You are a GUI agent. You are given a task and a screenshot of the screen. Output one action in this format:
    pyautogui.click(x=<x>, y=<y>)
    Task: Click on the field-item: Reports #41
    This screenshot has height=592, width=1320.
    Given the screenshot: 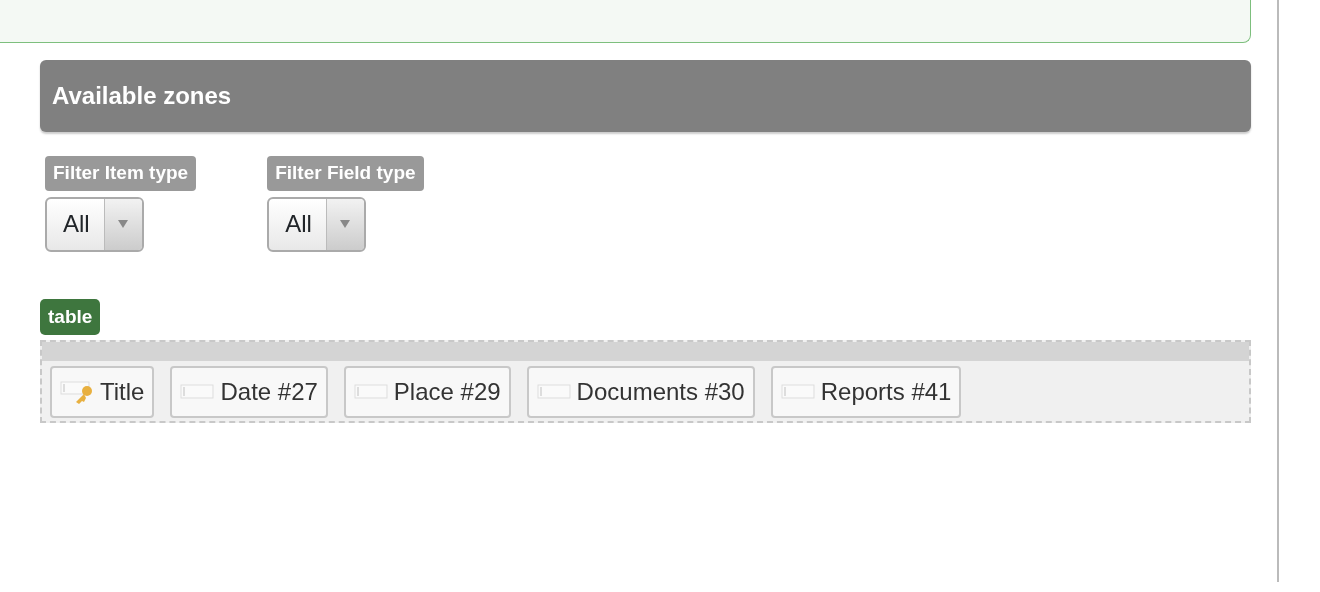 What is the action you would take?
    pyautogui.click(x=866, y=392)
    